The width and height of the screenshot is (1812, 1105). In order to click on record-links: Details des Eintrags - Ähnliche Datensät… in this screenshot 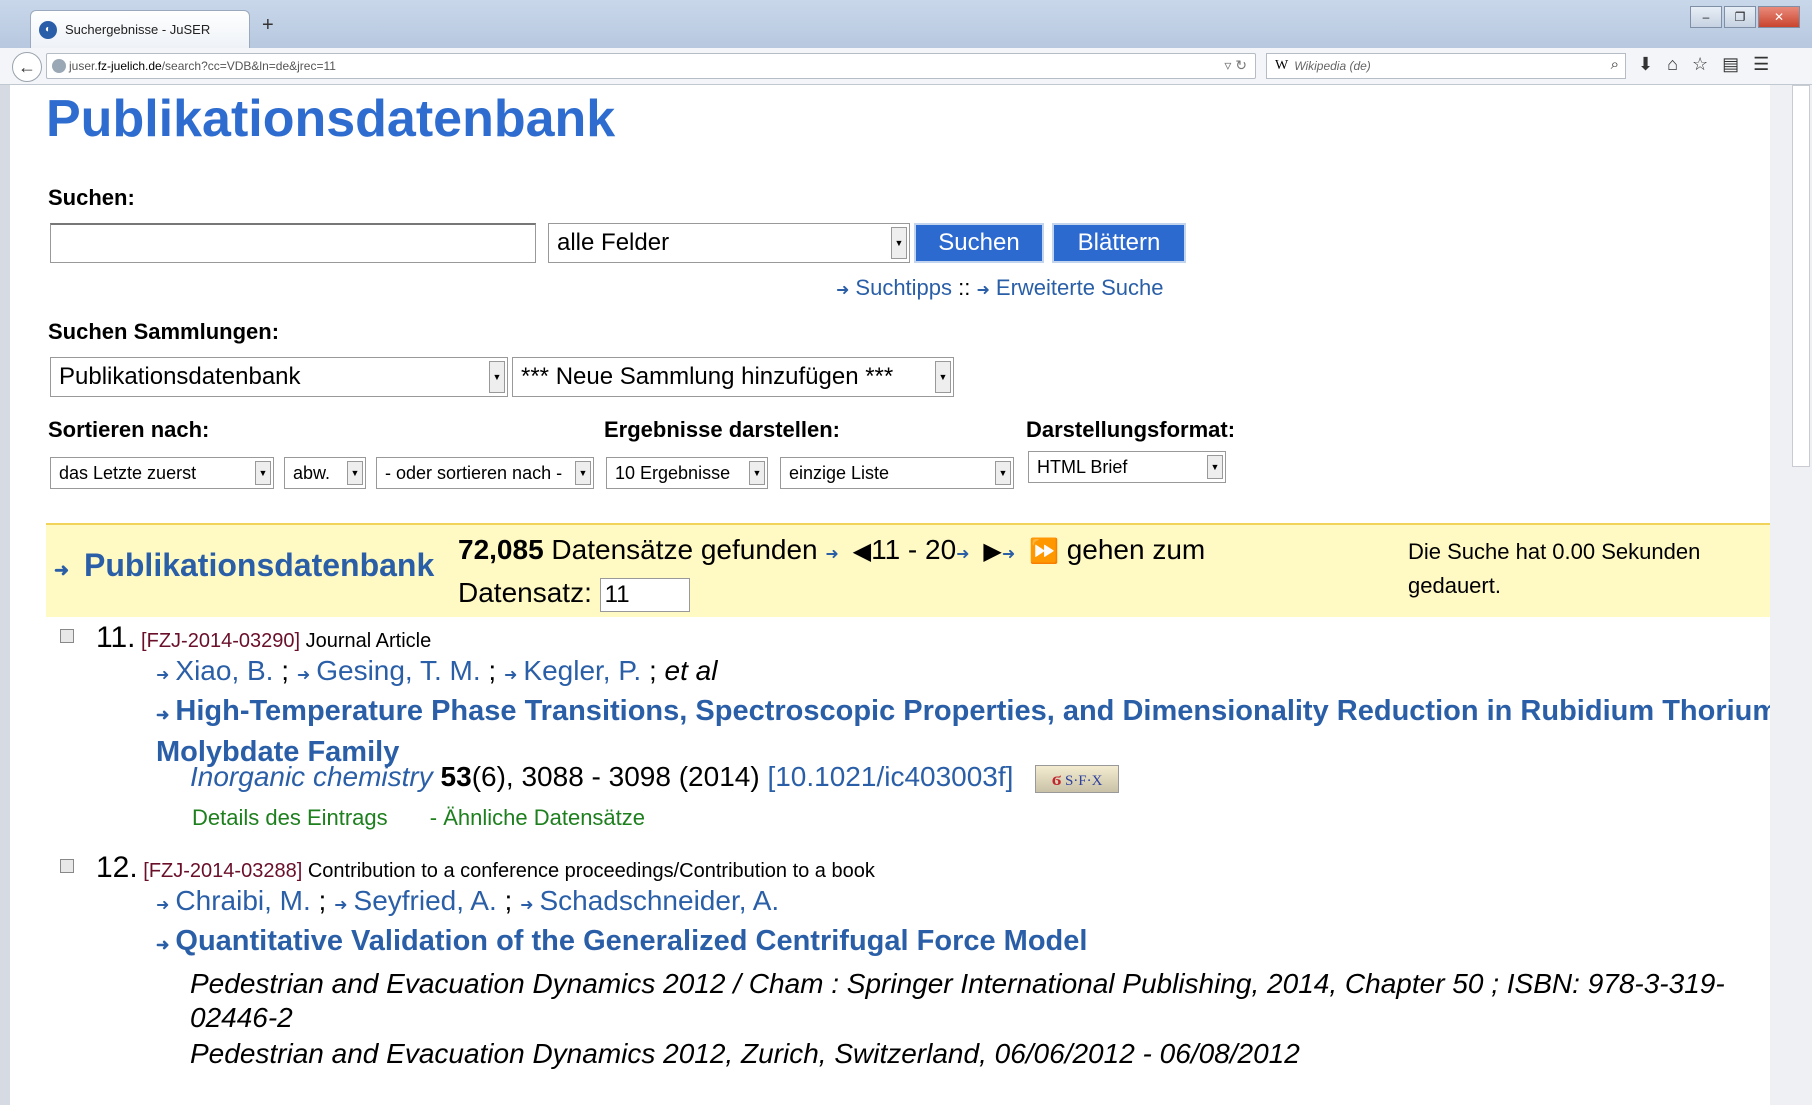, I will do `click(418, 818)`.